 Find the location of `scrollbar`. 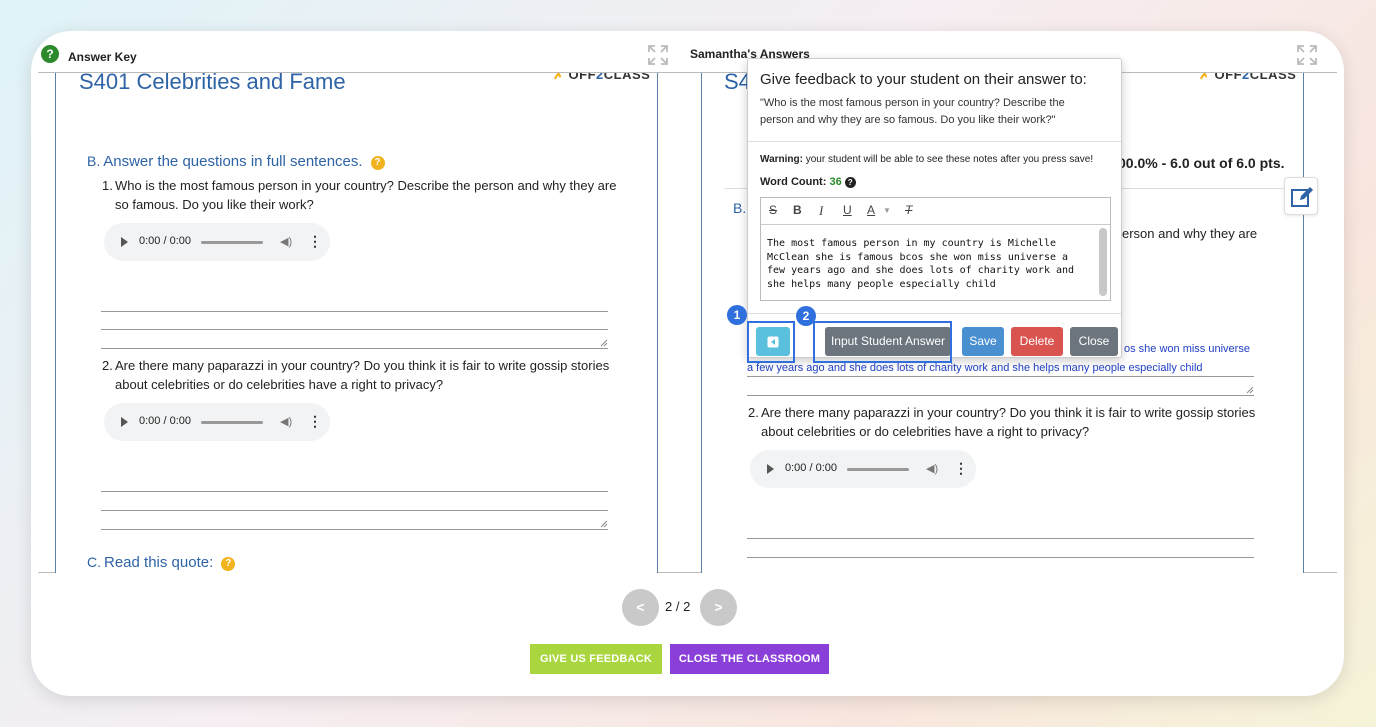

scrollbar is located at coordinates (1103, 262).